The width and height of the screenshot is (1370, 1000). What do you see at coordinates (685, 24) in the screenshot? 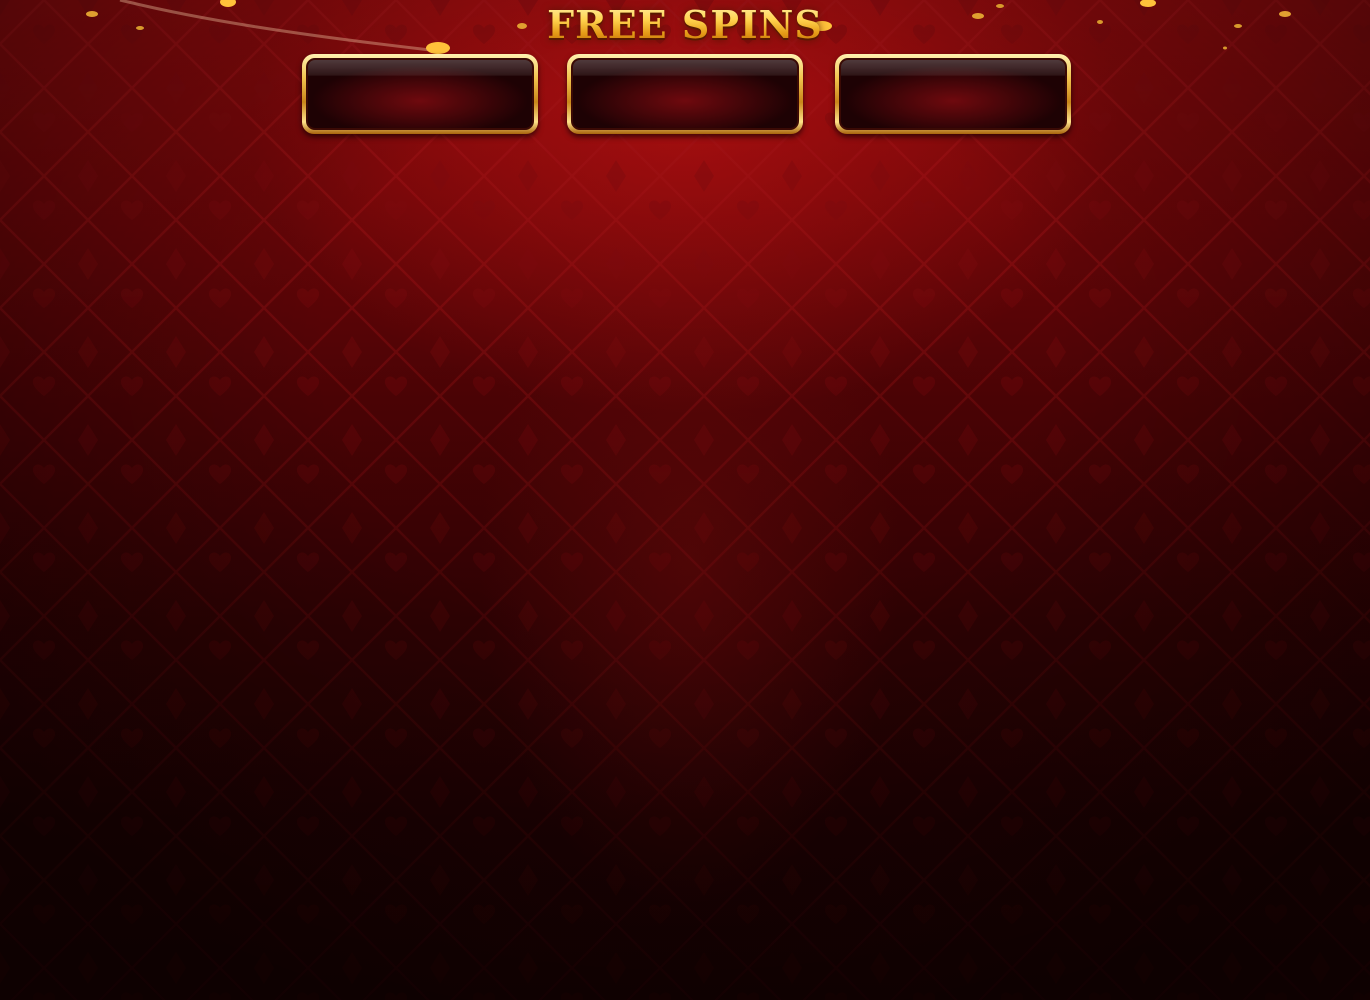
I see `free-spins-title: FREE SPINS` at bounding box center [685, 24].